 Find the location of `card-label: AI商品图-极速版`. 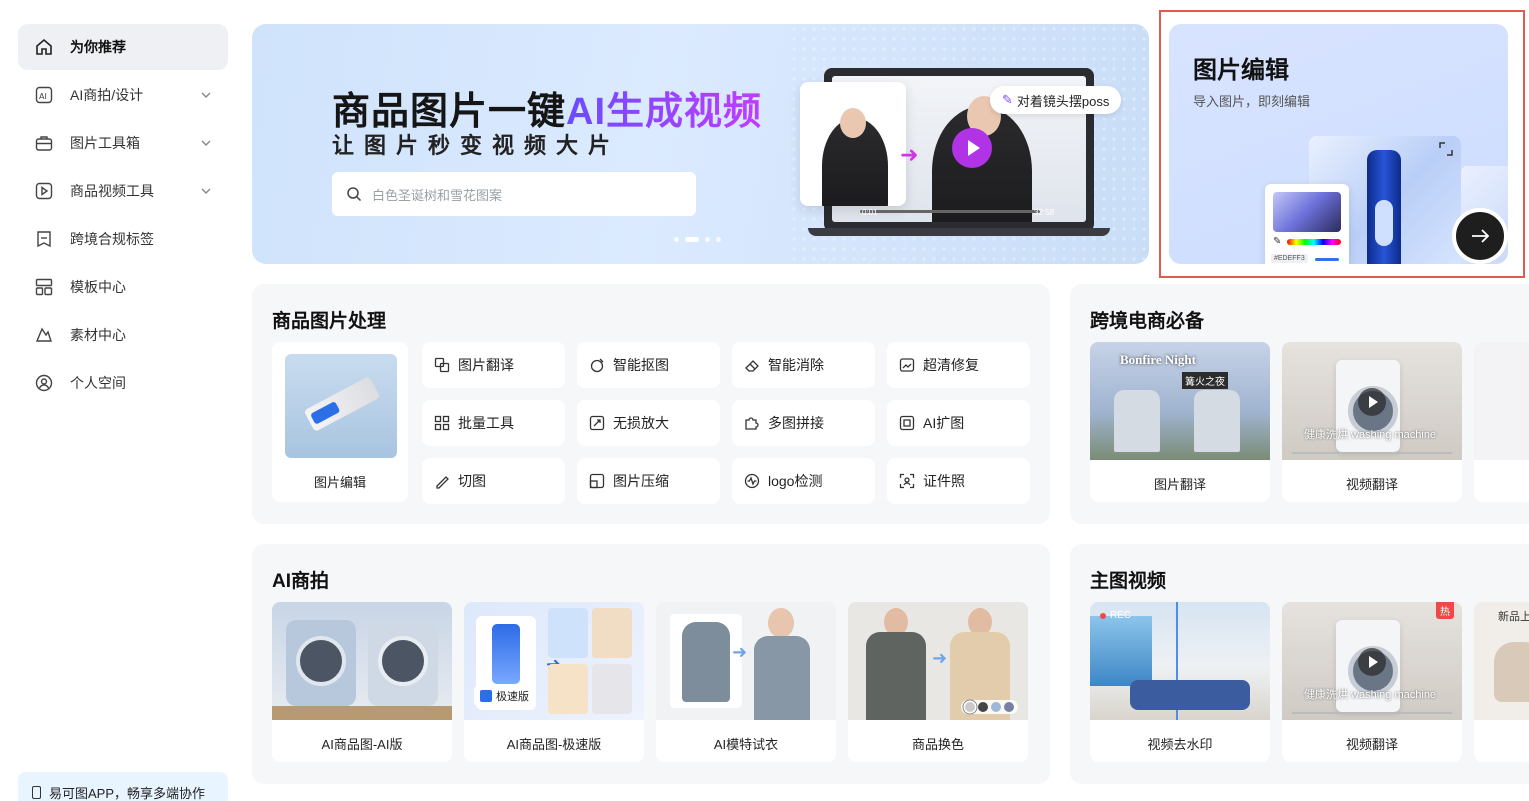

card-label: AI商品图-极速版 is located at coordinates (554, 744).